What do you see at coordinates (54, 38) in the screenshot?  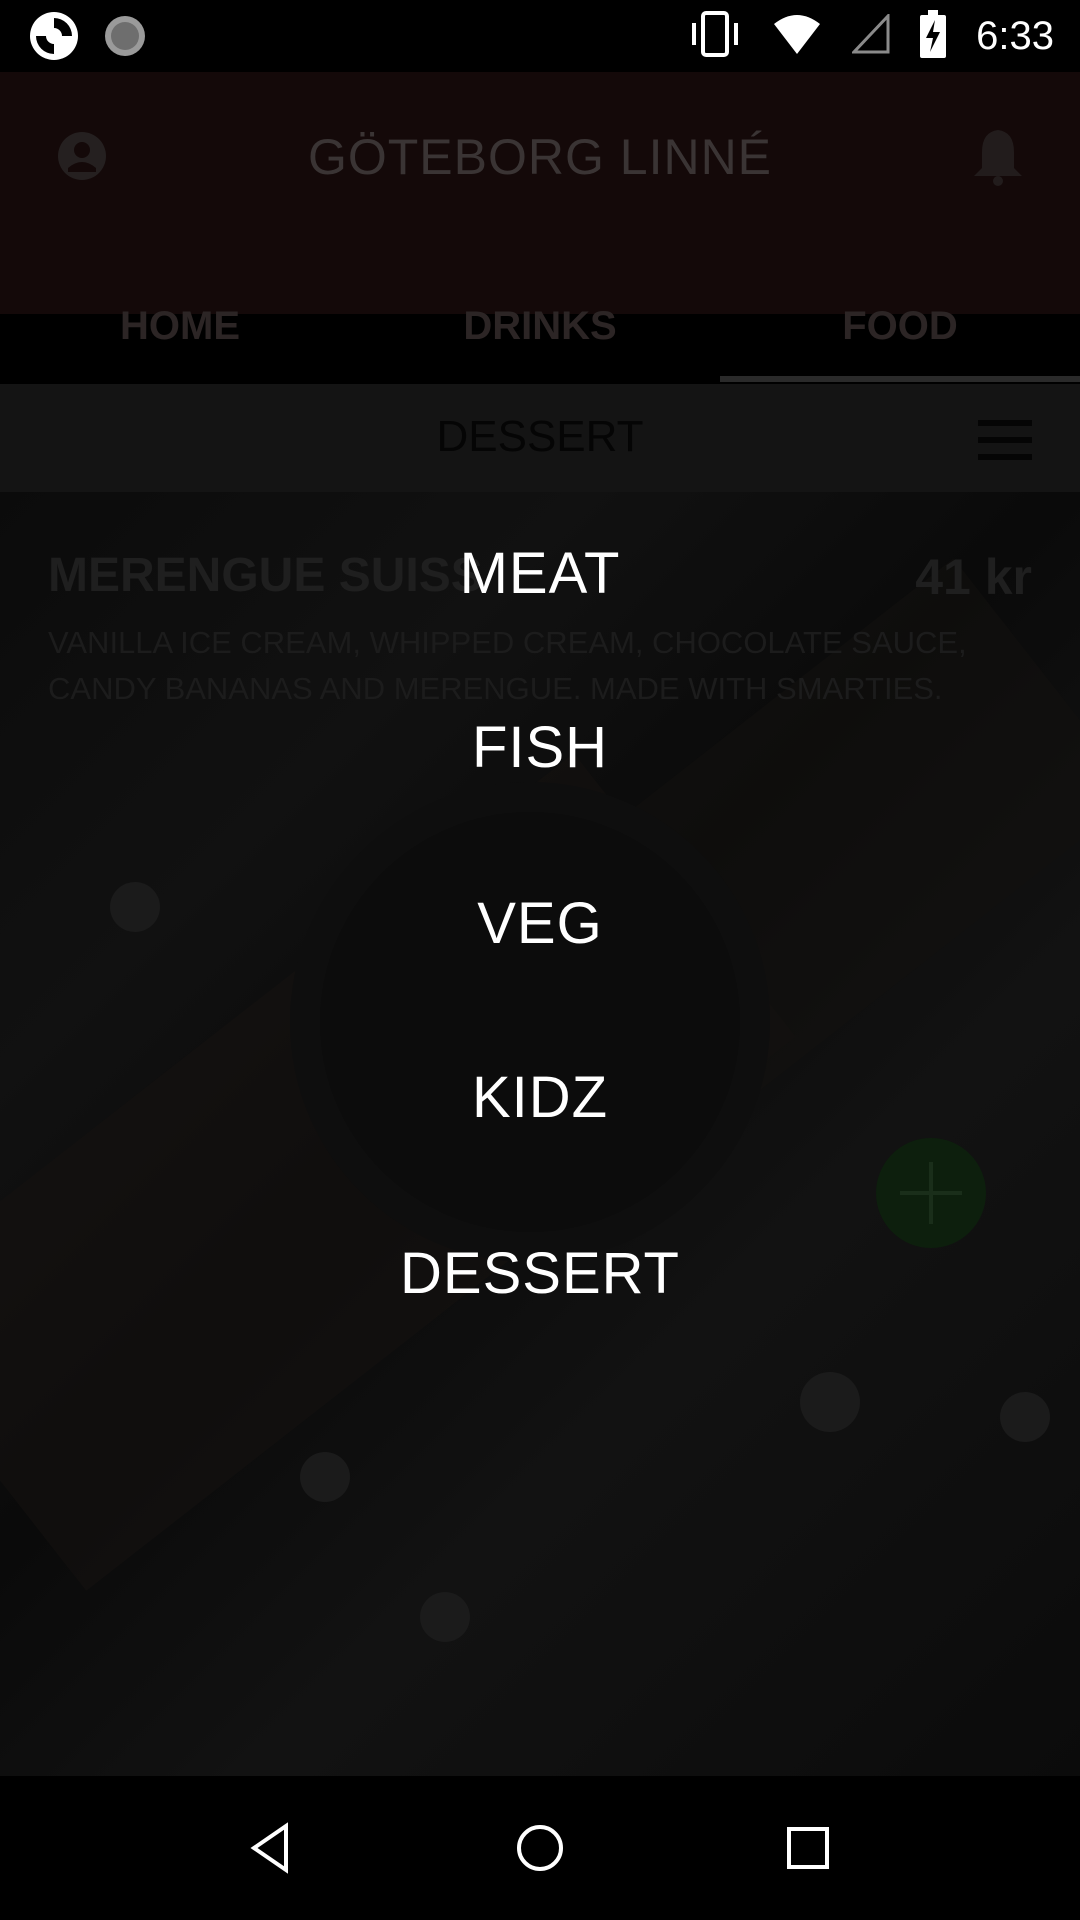 I see `app-logo-icon` at bounding box center [54, 38].